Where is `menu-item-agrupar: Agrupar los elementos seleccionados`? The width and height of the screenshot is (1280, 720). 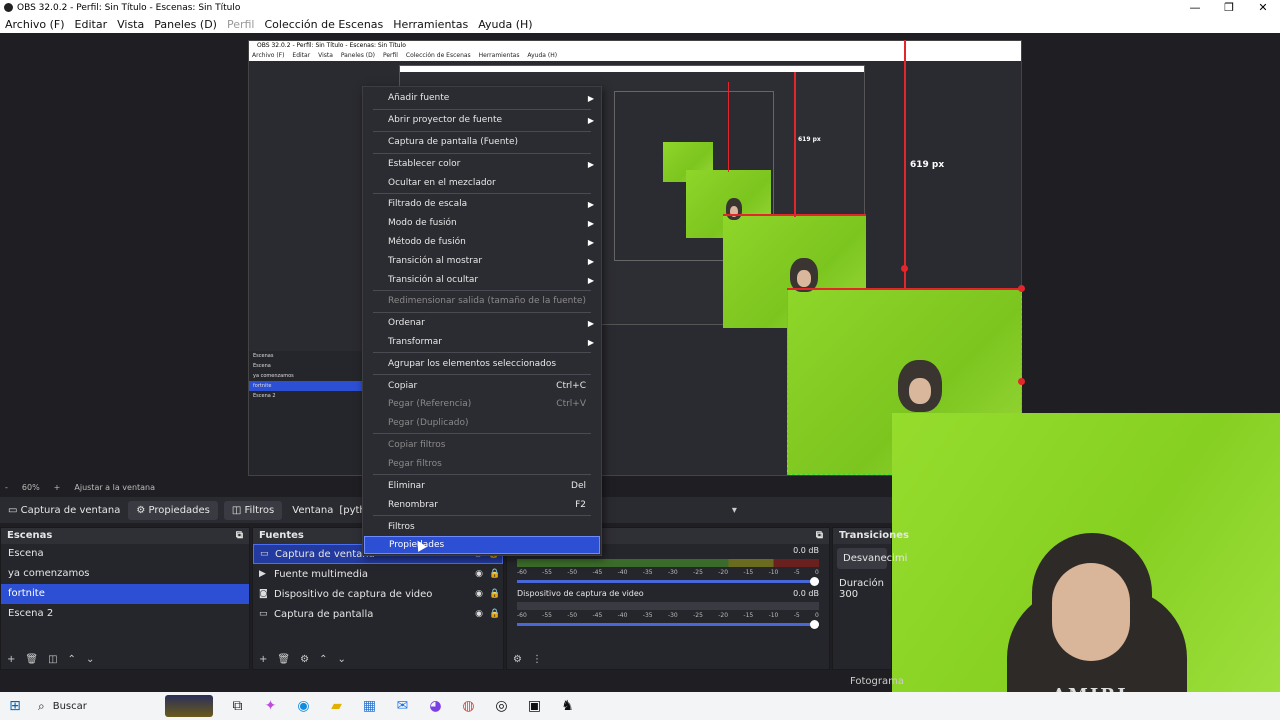 menu-item-agrupar: Agrupar los elementos seleccionados is located at coordinates (482, 364).